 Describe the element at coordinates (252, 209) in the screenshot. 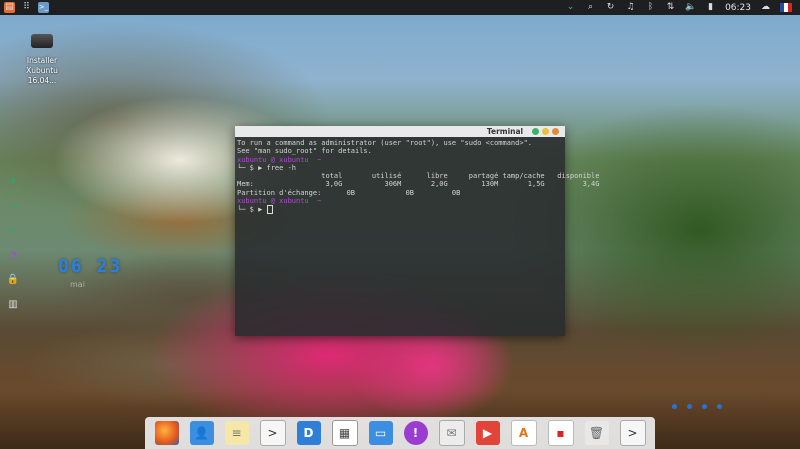

I see `terminal-line: └─ $ ▶` at that location.